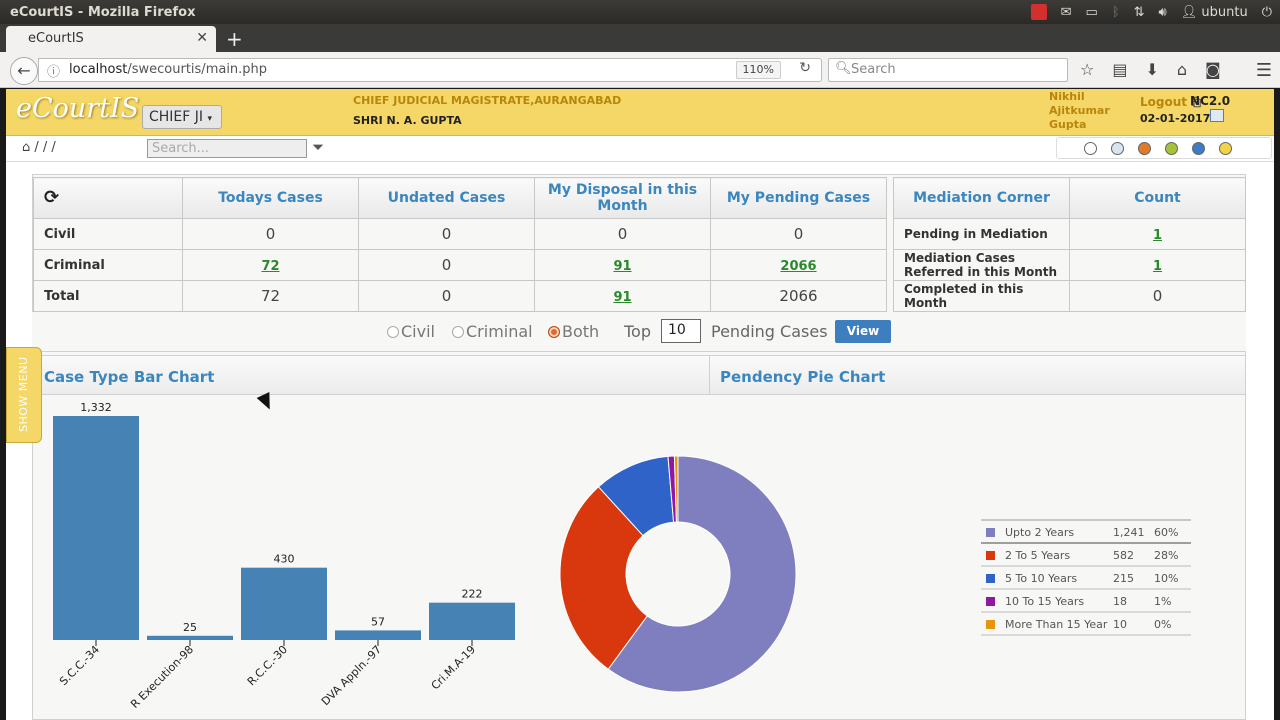  Describe the element at coordinates (108, 198) in the screenshot. I see `refresh-cell: ⟳` at that location.